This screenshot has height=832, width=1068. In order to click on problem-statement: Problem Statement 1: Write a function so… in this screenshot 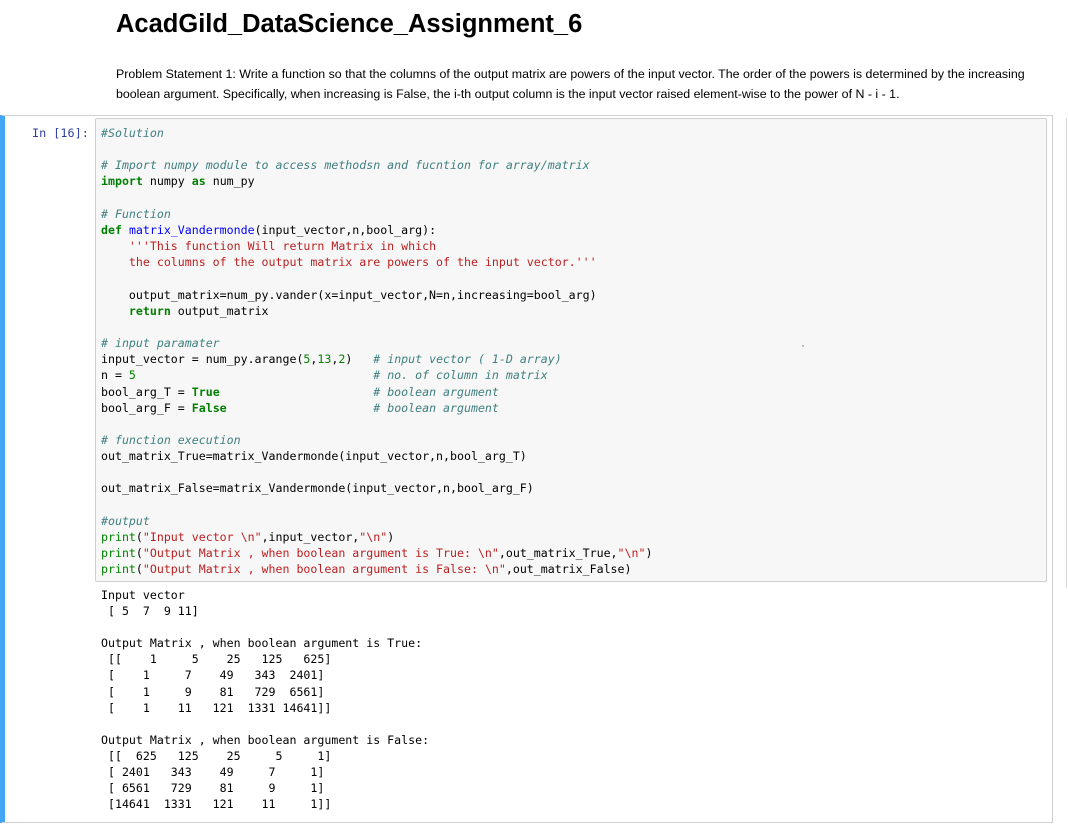, I will do `click(570, 84)`.